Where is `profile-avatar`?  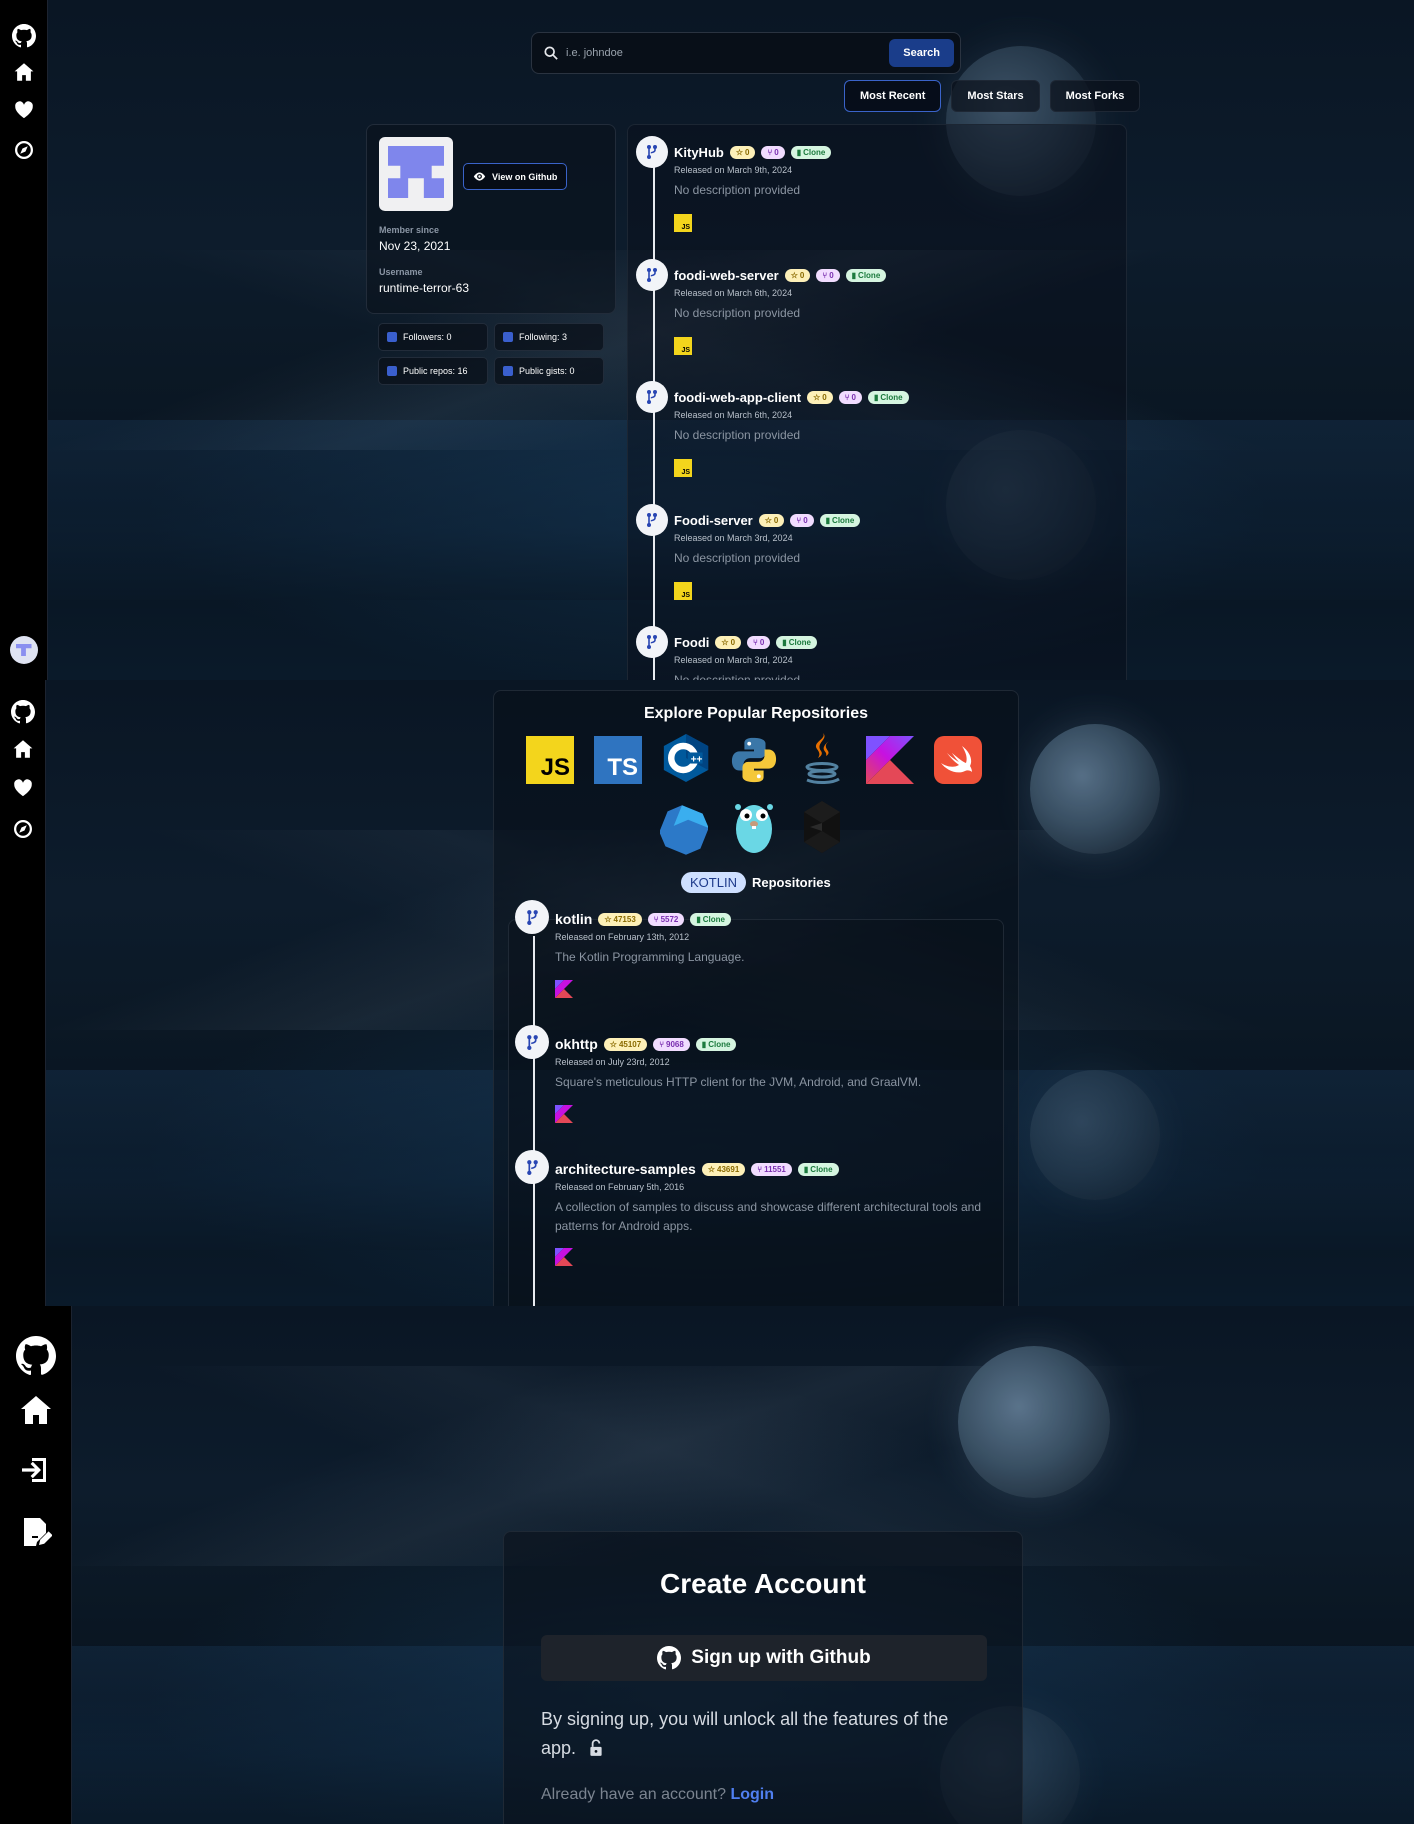 profile-avatar is located at coordinates (416, 174).